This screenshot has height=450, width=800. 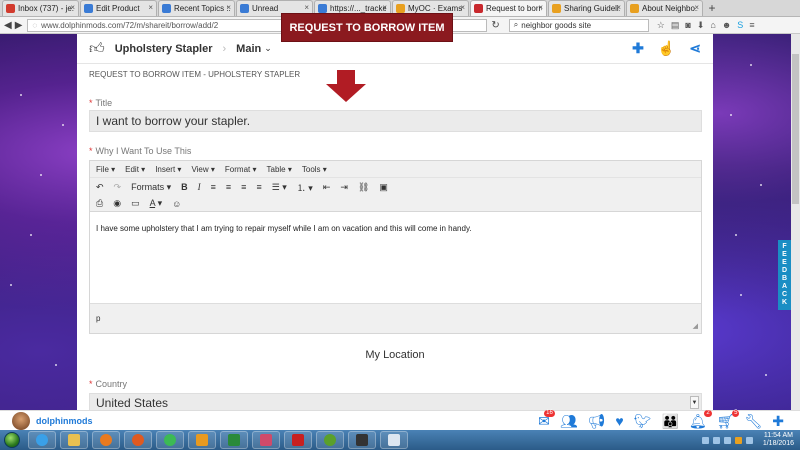 What do you see at coordinates (701, 25) in the screenshot?
I see `download-icon: ⬇` at bounding box center [701, 25].